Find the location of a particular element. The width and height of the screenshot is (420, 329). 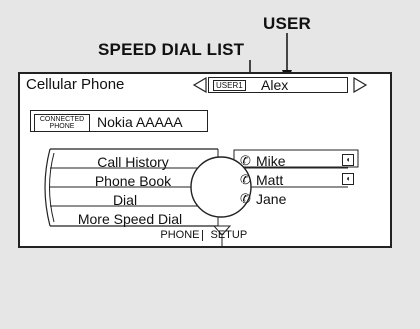

speed-dial-item: ✆ Matt ◖ is located at coordinates (298, 179).